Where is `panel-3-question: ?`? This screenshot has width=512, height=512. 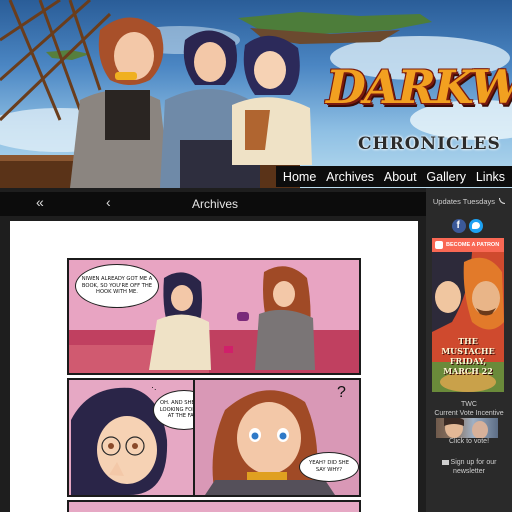
panel-3-question: ? is located at coordinates (341, 392).